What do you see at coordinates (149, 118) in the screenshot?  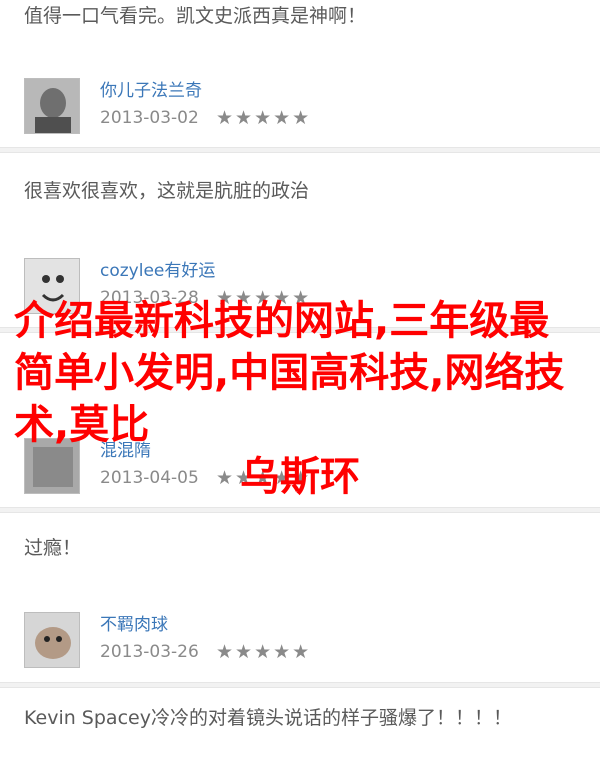 I see `review-date: 2013-03-02` at bounding box center [149, 118].